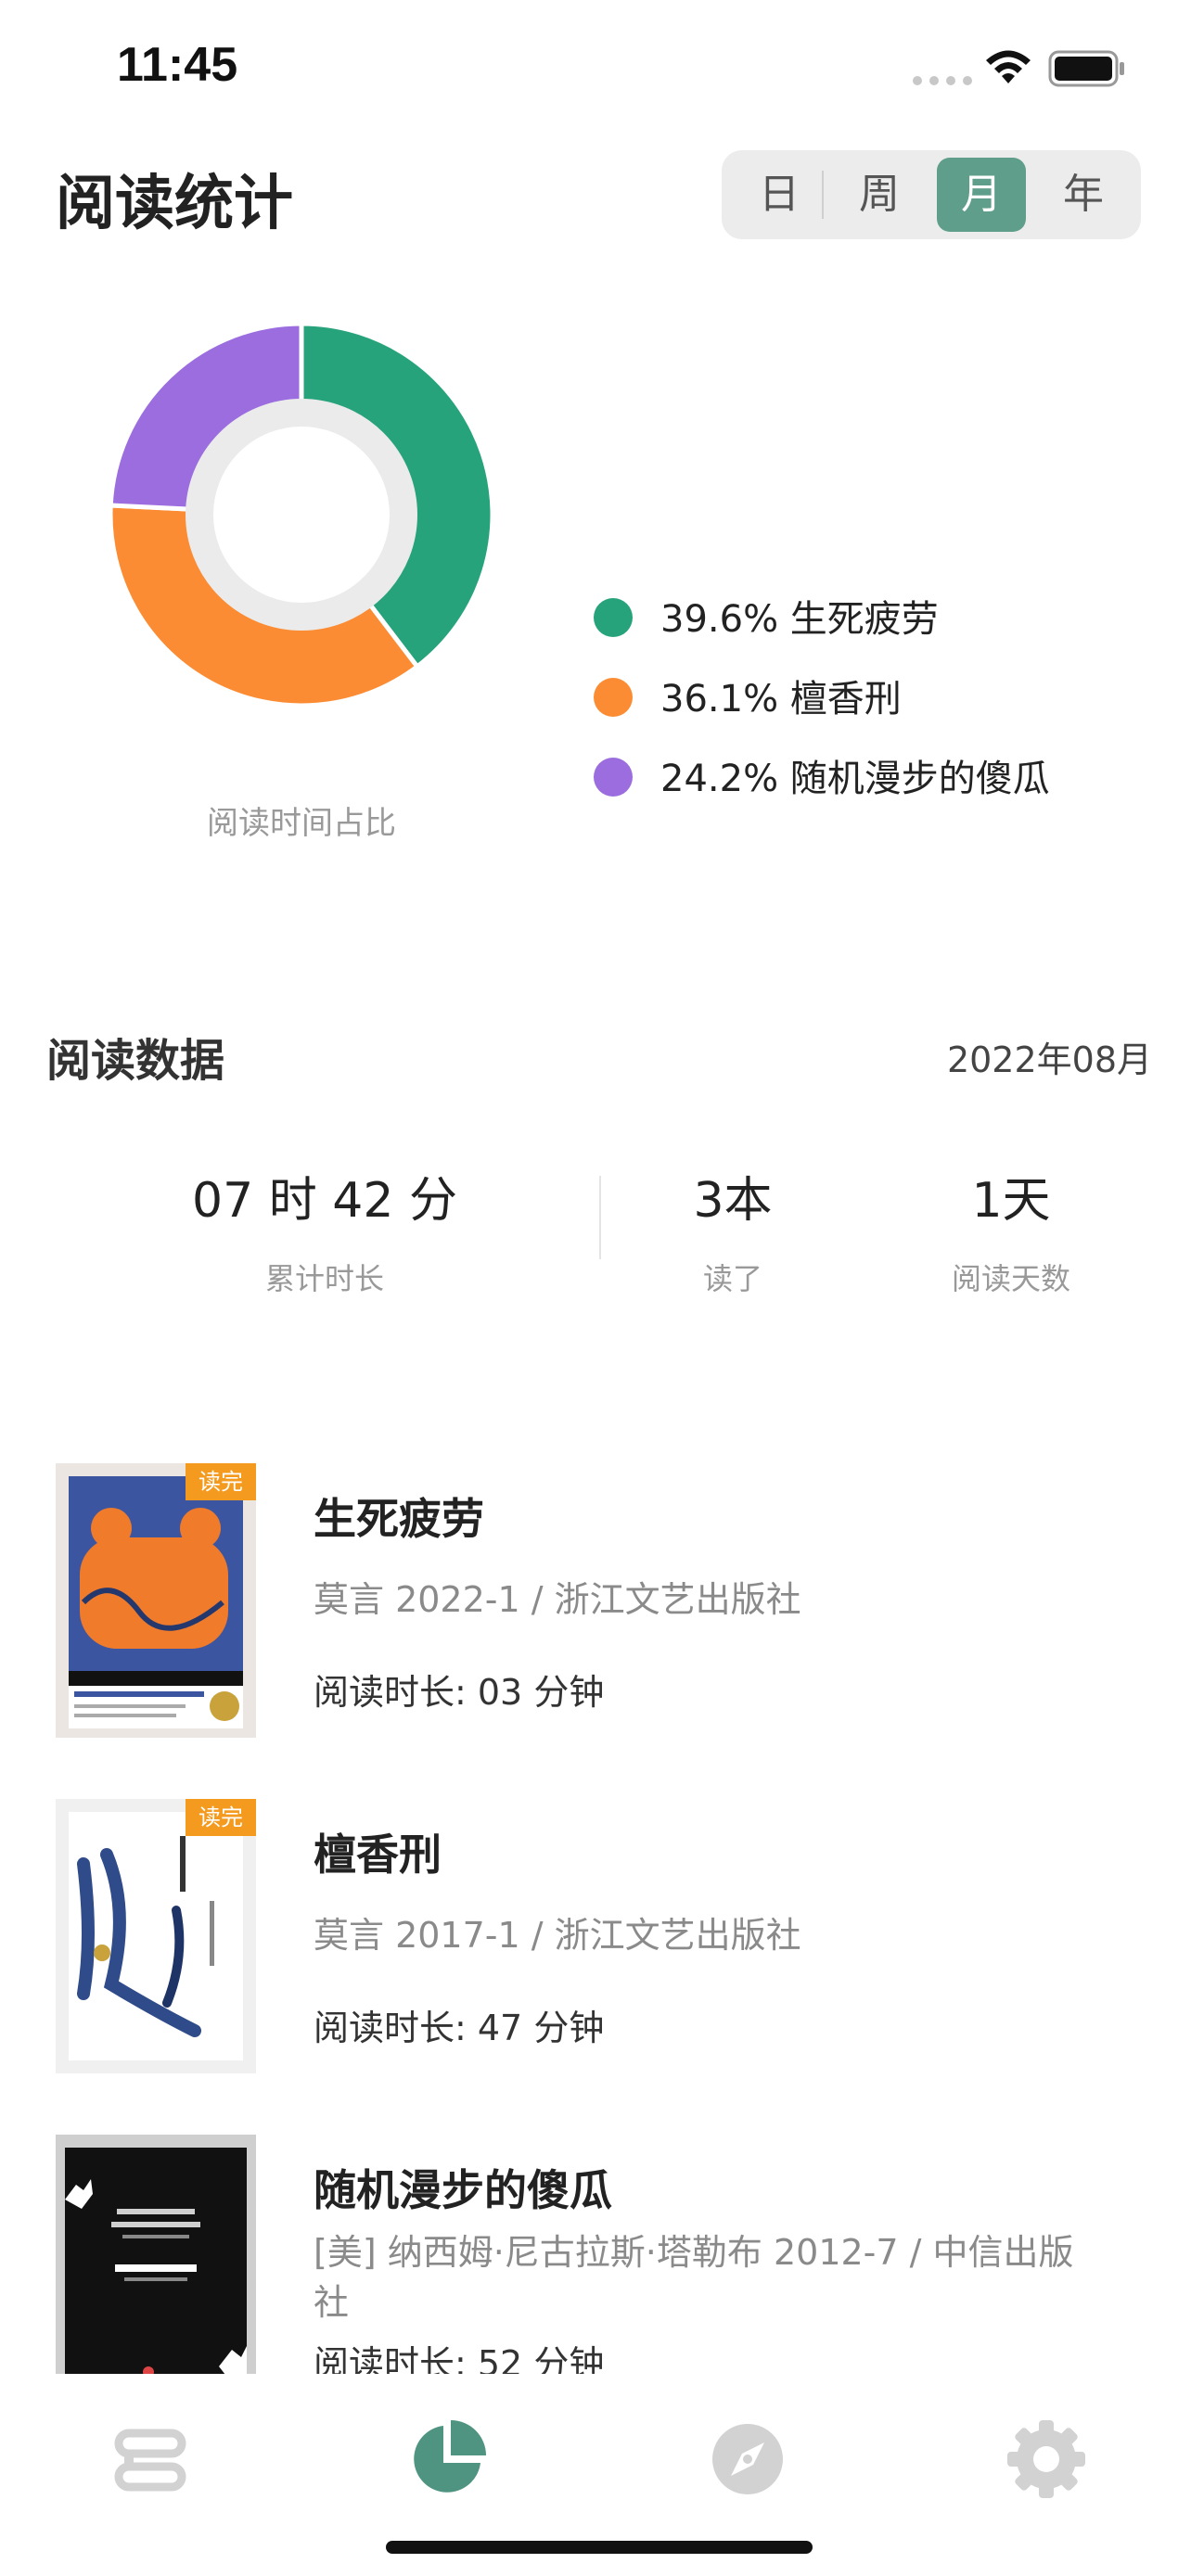 The height and width of the screenshot is (2576, 1191). I want to click on legend-item: 24.2% 随机漫步的傻瓜, so click(822, 779).